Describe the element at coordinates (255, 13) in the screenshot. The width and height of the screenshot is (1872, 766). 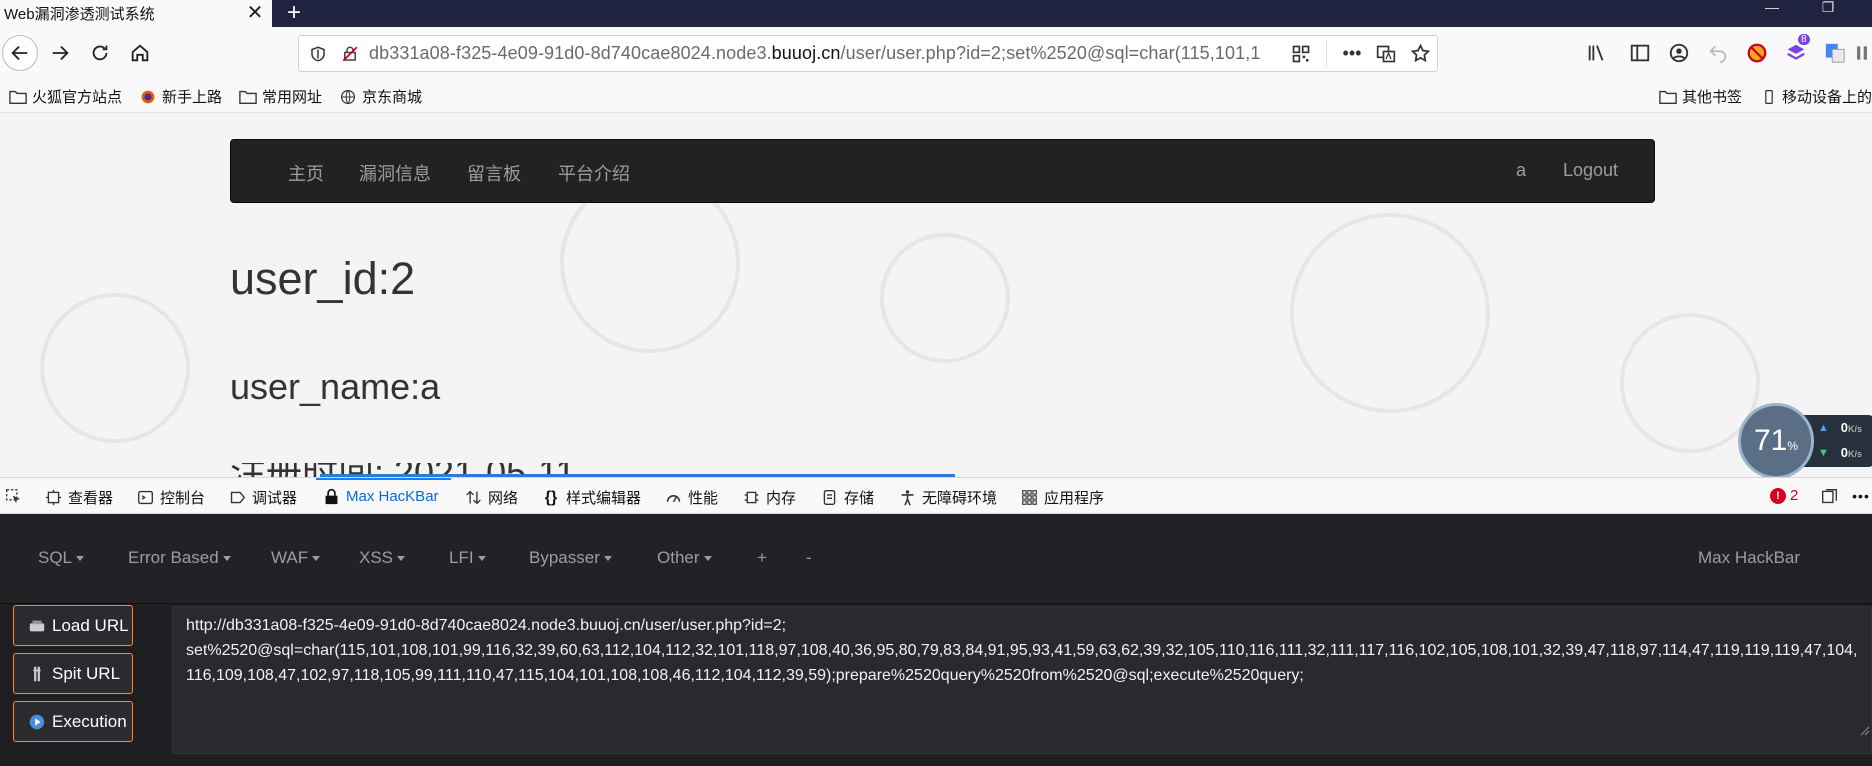
I see `close-tab-icon: ✕` at that location.